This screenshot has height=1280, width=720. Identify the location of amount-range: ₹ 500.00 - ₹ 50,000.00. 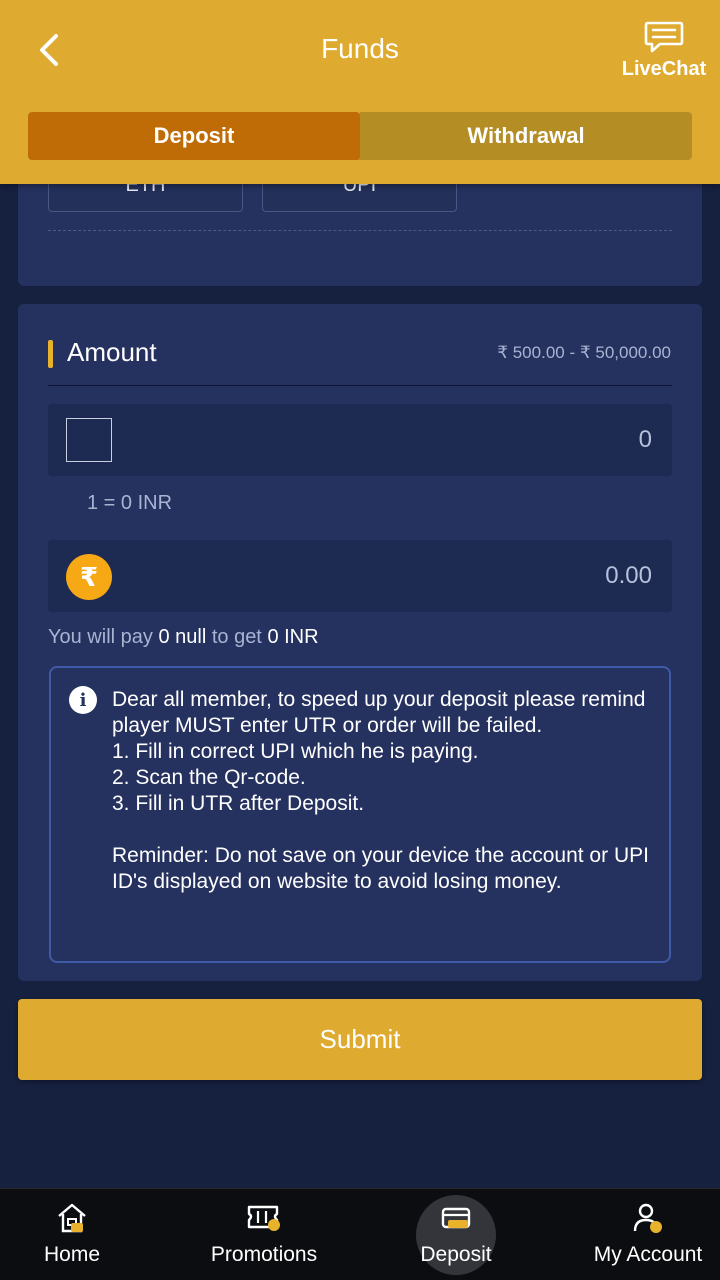
(584, 352).